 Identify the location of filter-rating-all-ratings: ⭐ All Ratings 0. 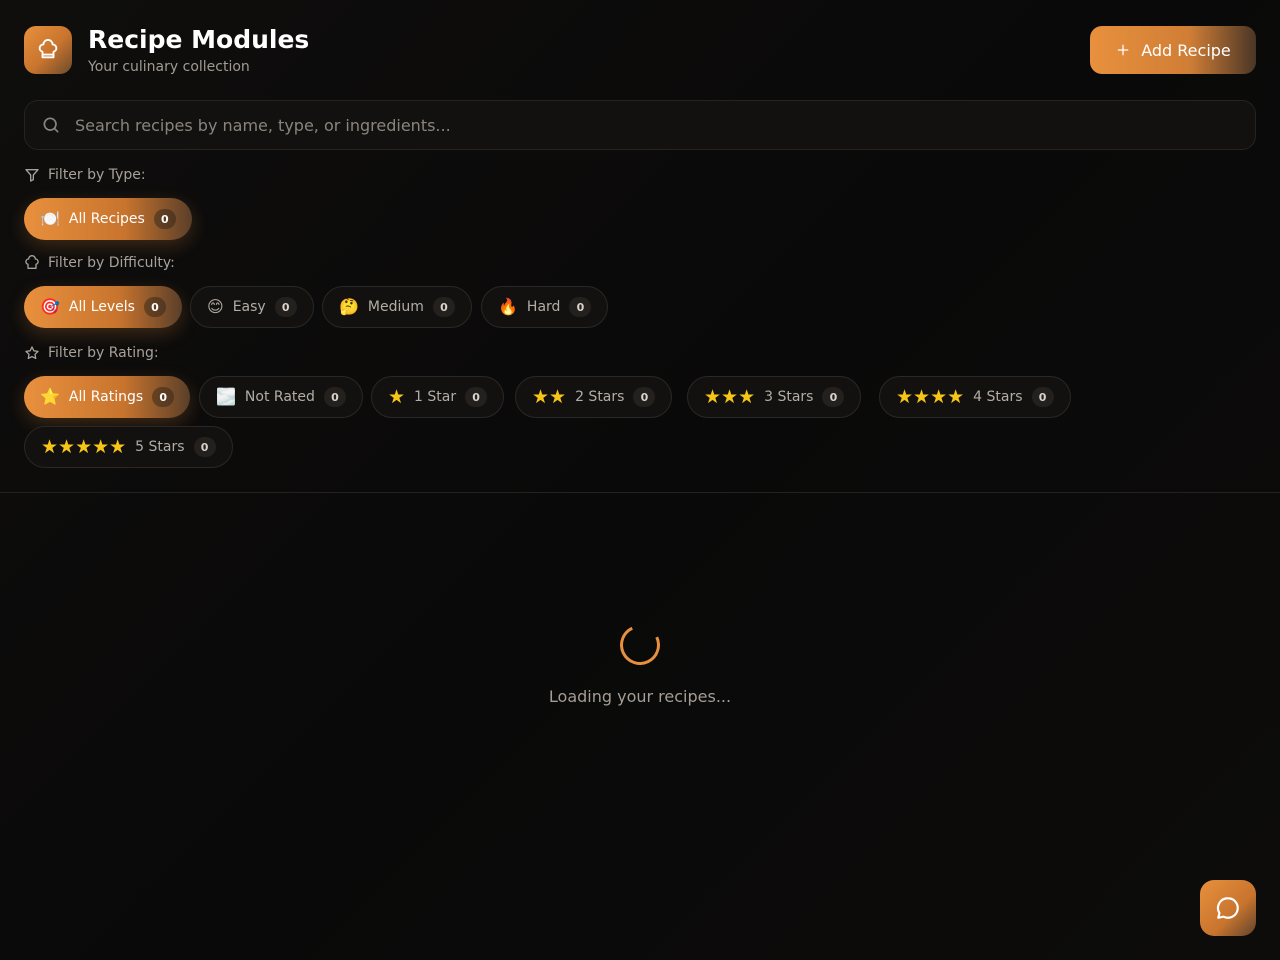
(107, 397).